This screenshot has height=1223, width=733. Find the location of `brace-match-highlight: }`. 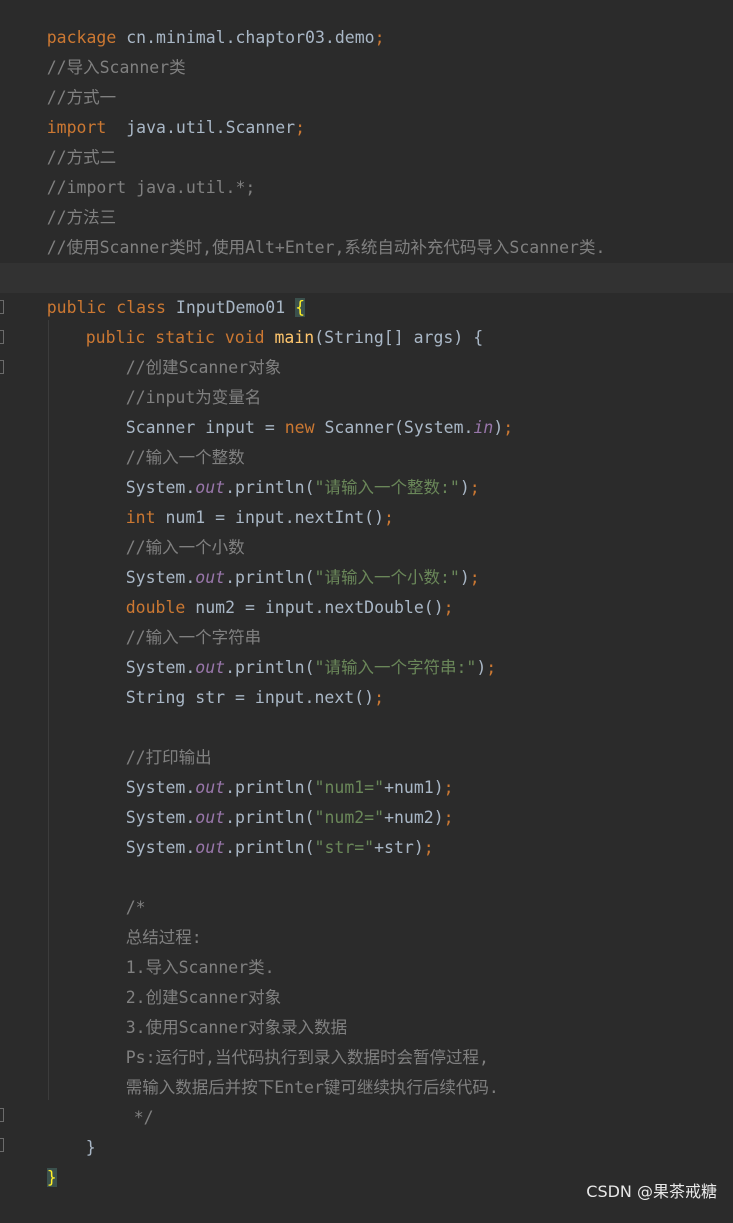

brace-match-highlight: } is located at coordinates (51, 1177).